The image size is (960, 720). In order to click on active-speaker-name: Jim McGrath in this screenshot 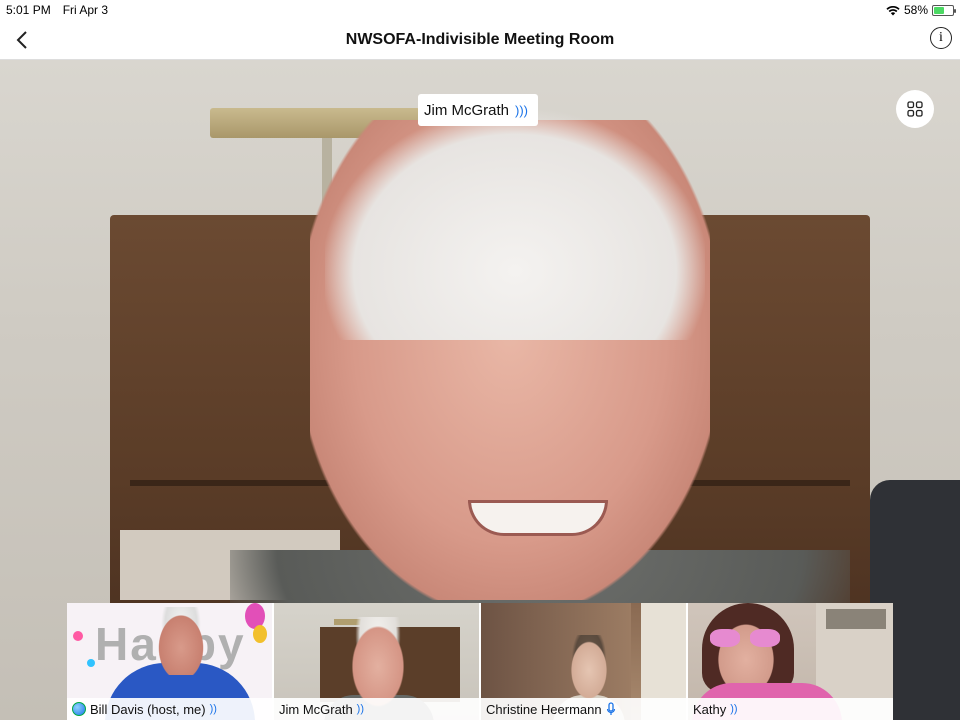, I will do `click(467, 110)`.